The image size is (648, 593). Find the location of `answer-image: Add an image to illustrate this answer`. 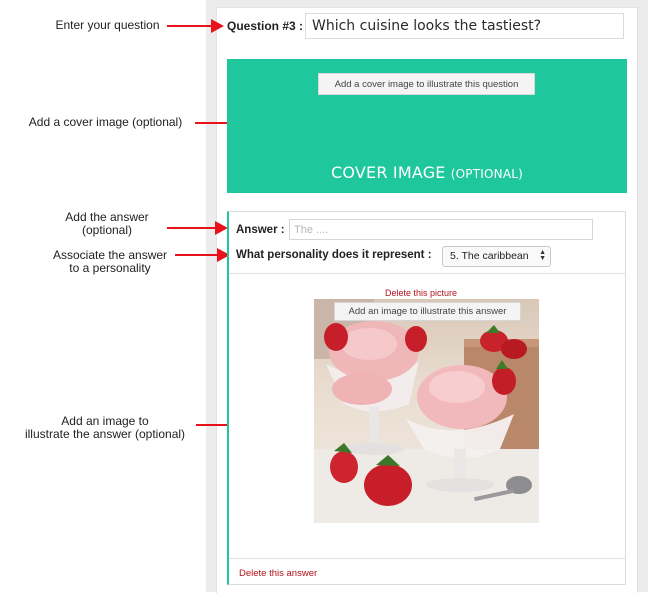

answer-image: Add an image to illustrate this answer is located at coordinates (426, 411).